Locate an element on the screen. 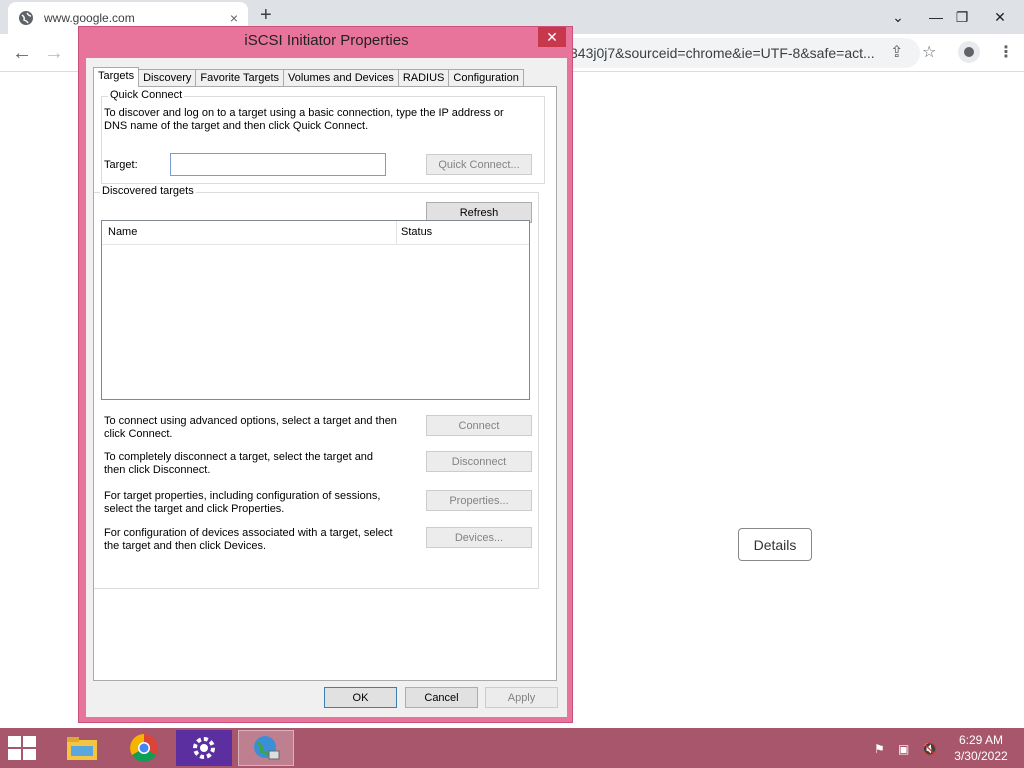  column-name: Name is located at coordinates (122, 232).